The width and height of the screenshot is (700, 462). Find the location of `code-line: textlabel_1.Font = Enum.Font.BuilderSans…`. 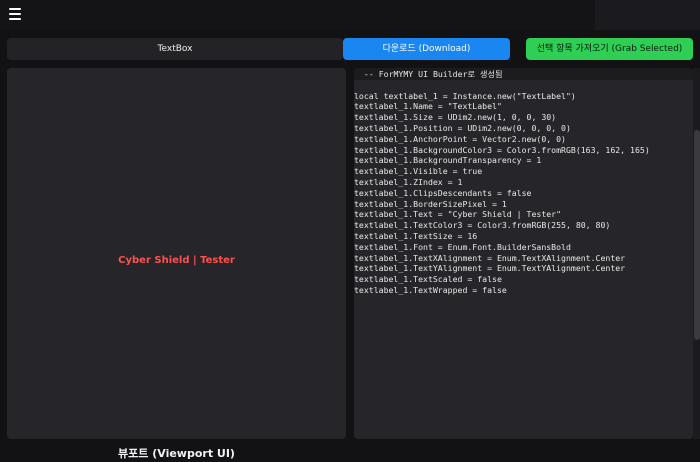

code-line: textlabel_1.Font = Enum.Font.BuilderSans… is located at coordinates (462, 246).